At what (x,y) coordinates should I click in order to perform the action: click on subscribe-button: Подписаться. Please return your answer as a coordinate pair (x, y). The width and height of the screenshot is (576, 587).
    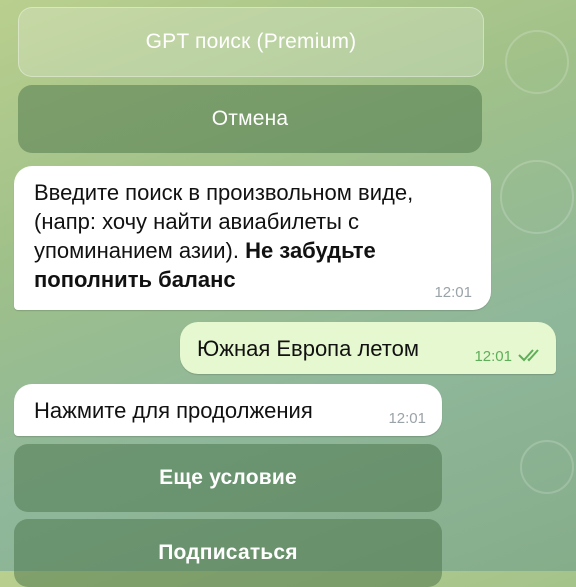
    Looking at the image, I should click on (228, 553).